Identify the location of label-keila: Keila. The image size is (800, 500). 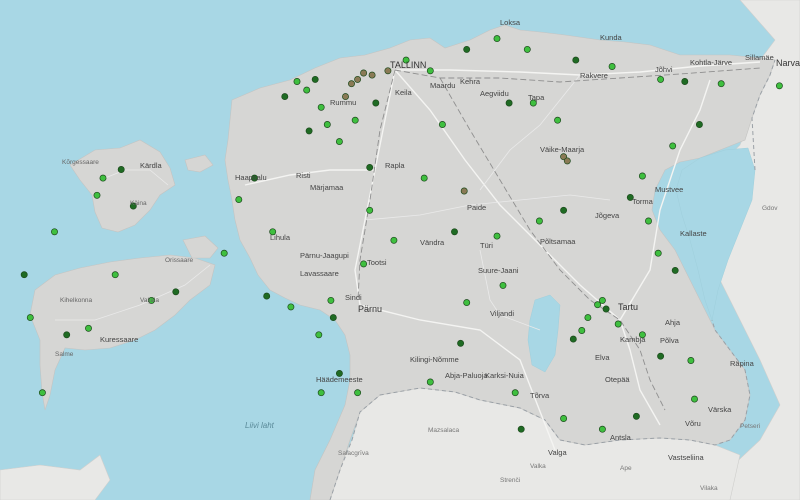
(404, 92).